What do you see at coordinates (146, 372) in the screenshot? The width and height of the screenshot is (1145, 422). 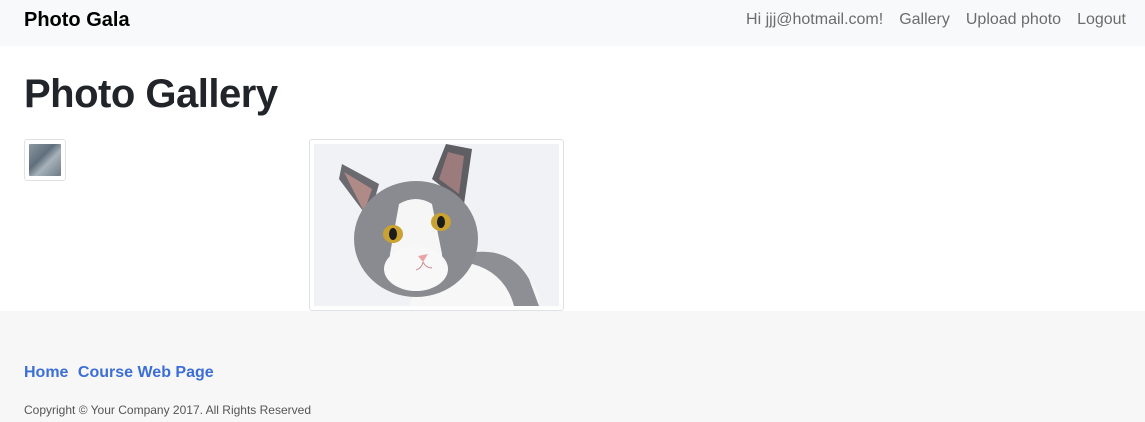 I see `footer-course-web-page-link: Course Web Page` at bounding box center [146, 372].